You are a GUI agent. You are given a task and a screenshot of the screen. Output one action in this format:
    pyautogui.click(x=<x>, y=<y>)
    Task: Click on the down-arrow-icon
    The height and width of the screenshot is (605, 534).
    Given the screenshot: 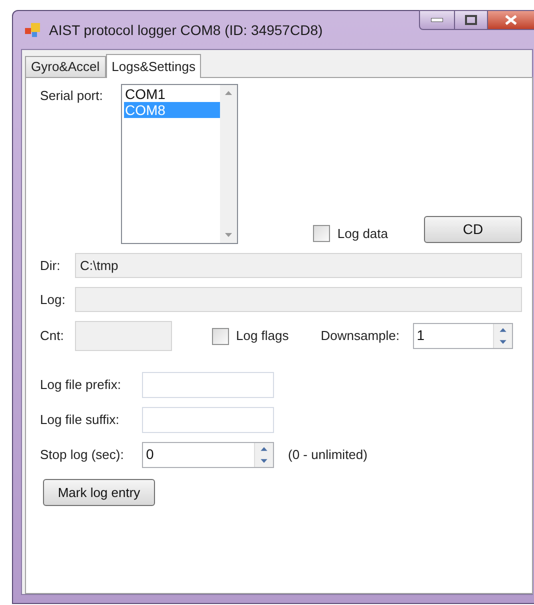 What is the action you would take?
    pyautogui.click(x=228, y=235)
    